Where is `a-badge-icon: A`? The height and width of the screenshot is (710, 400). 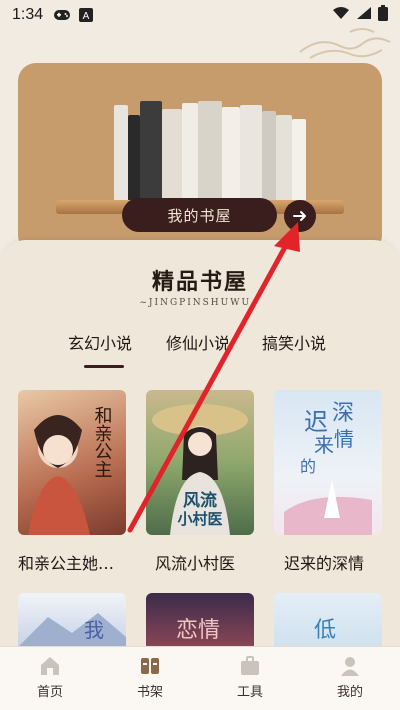 a-badge-icon: A is located at coordinates (86, 15).